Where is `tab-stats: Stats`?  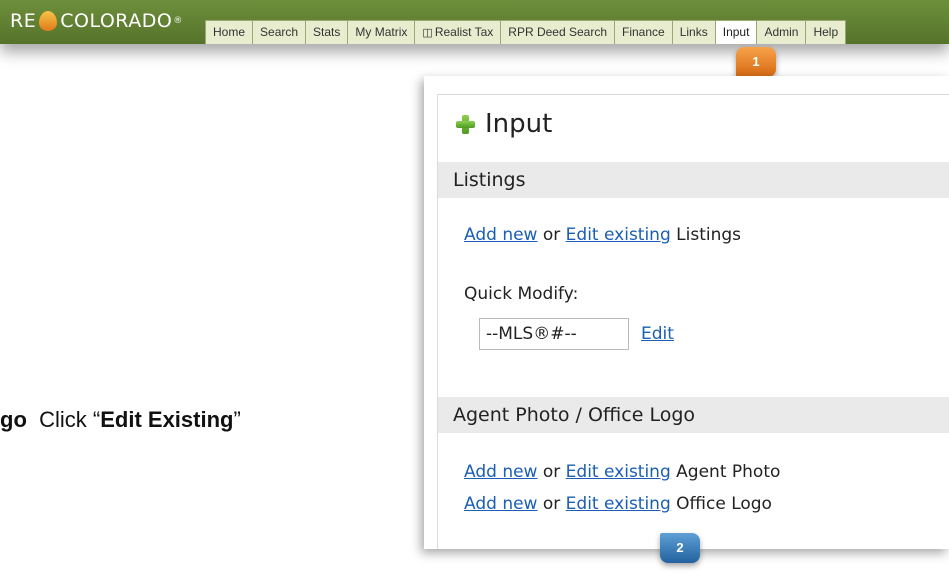
tab-stats: Stats is located at coordinates (327, 32).